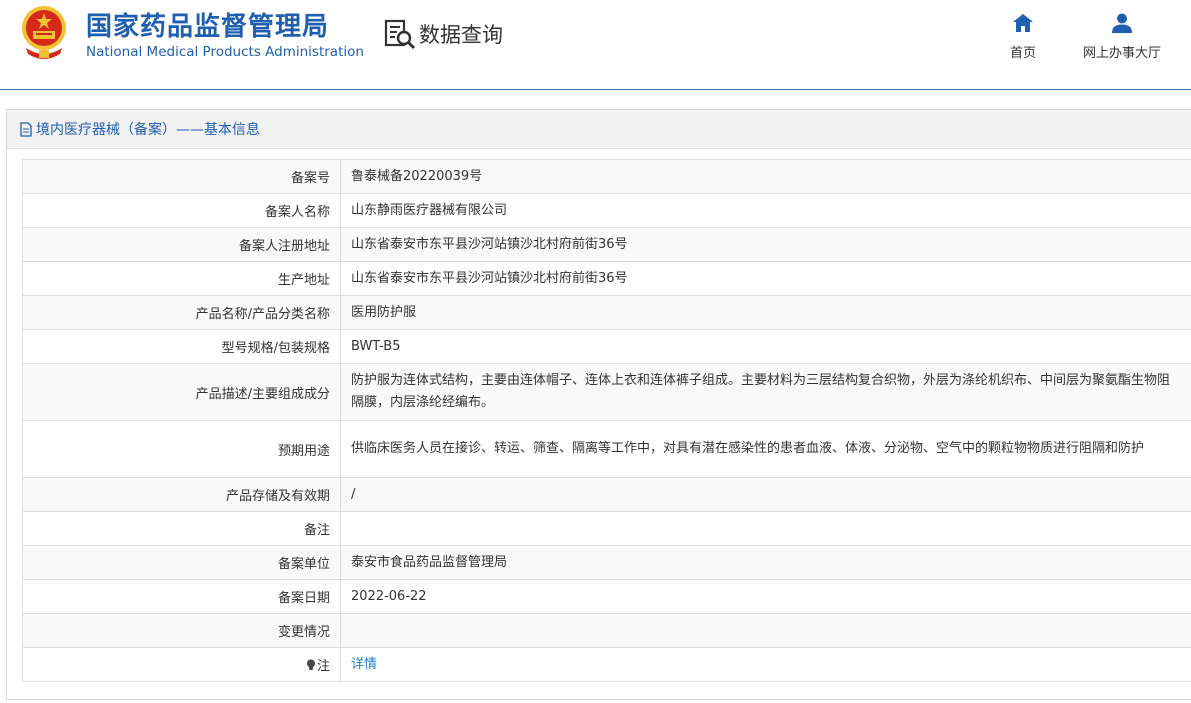 The image size is (1191, 703). I want to click on row-value: 2022-06-22, so click(765, 596).